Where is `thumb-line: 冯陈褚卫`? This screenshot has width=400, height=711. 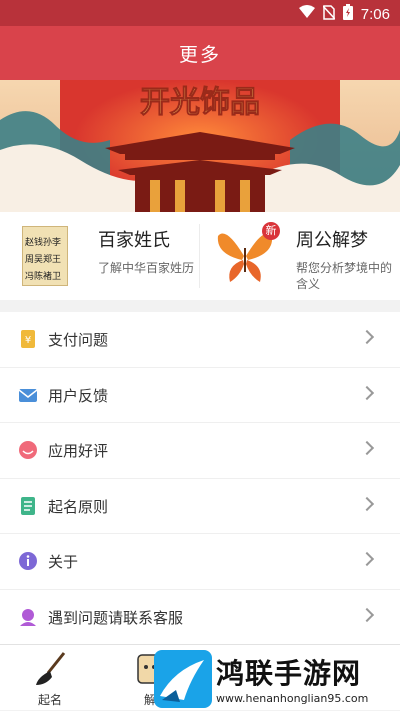 thumb-line: 冯陈褚卫 is located at coordinates (43, 277).